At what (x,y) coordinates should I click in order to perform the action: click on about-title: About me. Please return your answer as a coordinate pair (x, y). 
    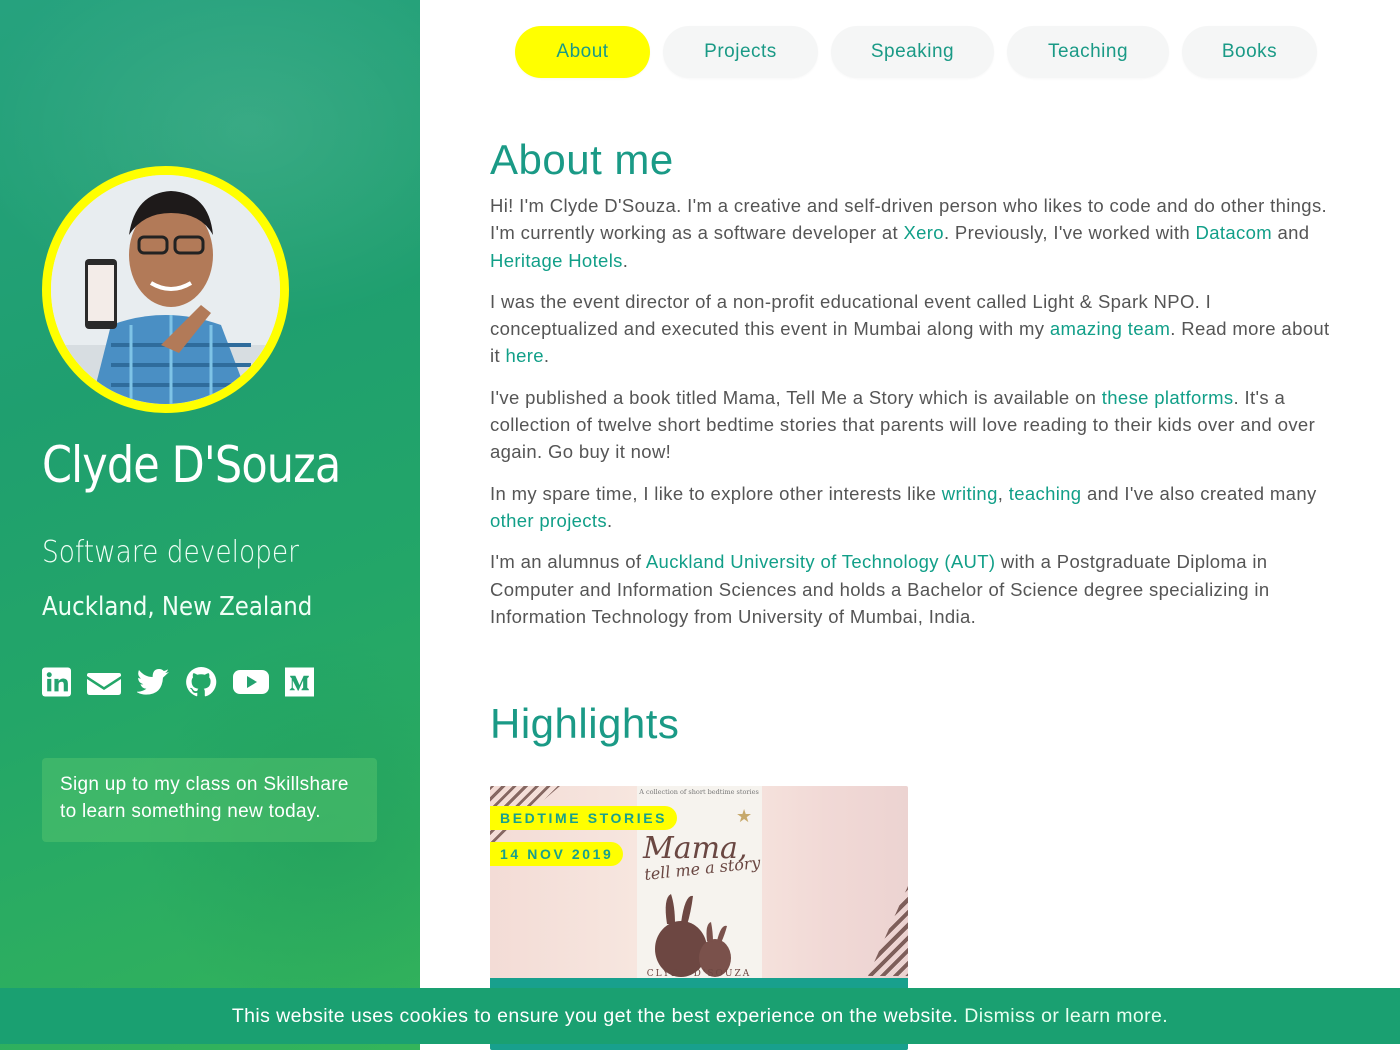
    Looking at the image, I should click on (582, 159).